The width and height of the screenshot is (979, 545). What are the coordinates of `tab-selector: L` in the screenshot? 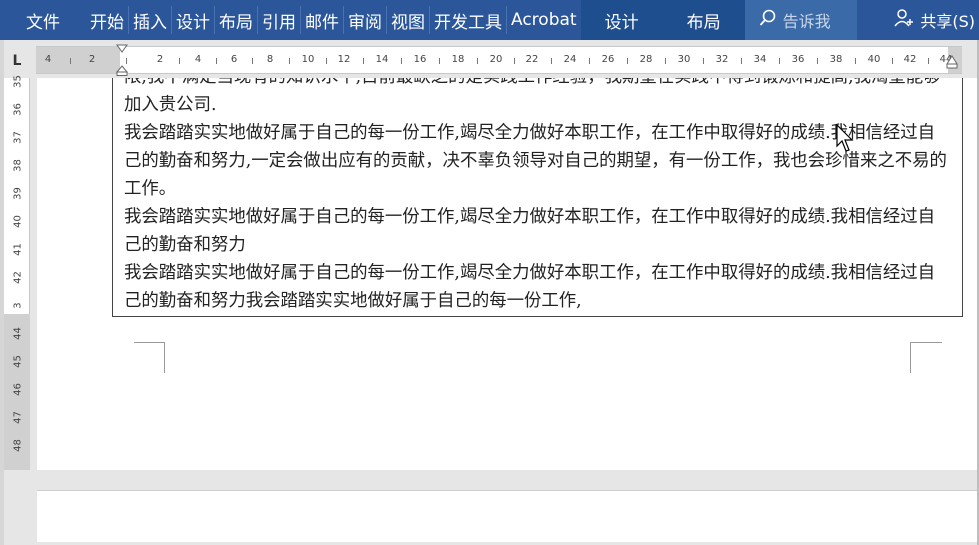 It's located at (17, 61).